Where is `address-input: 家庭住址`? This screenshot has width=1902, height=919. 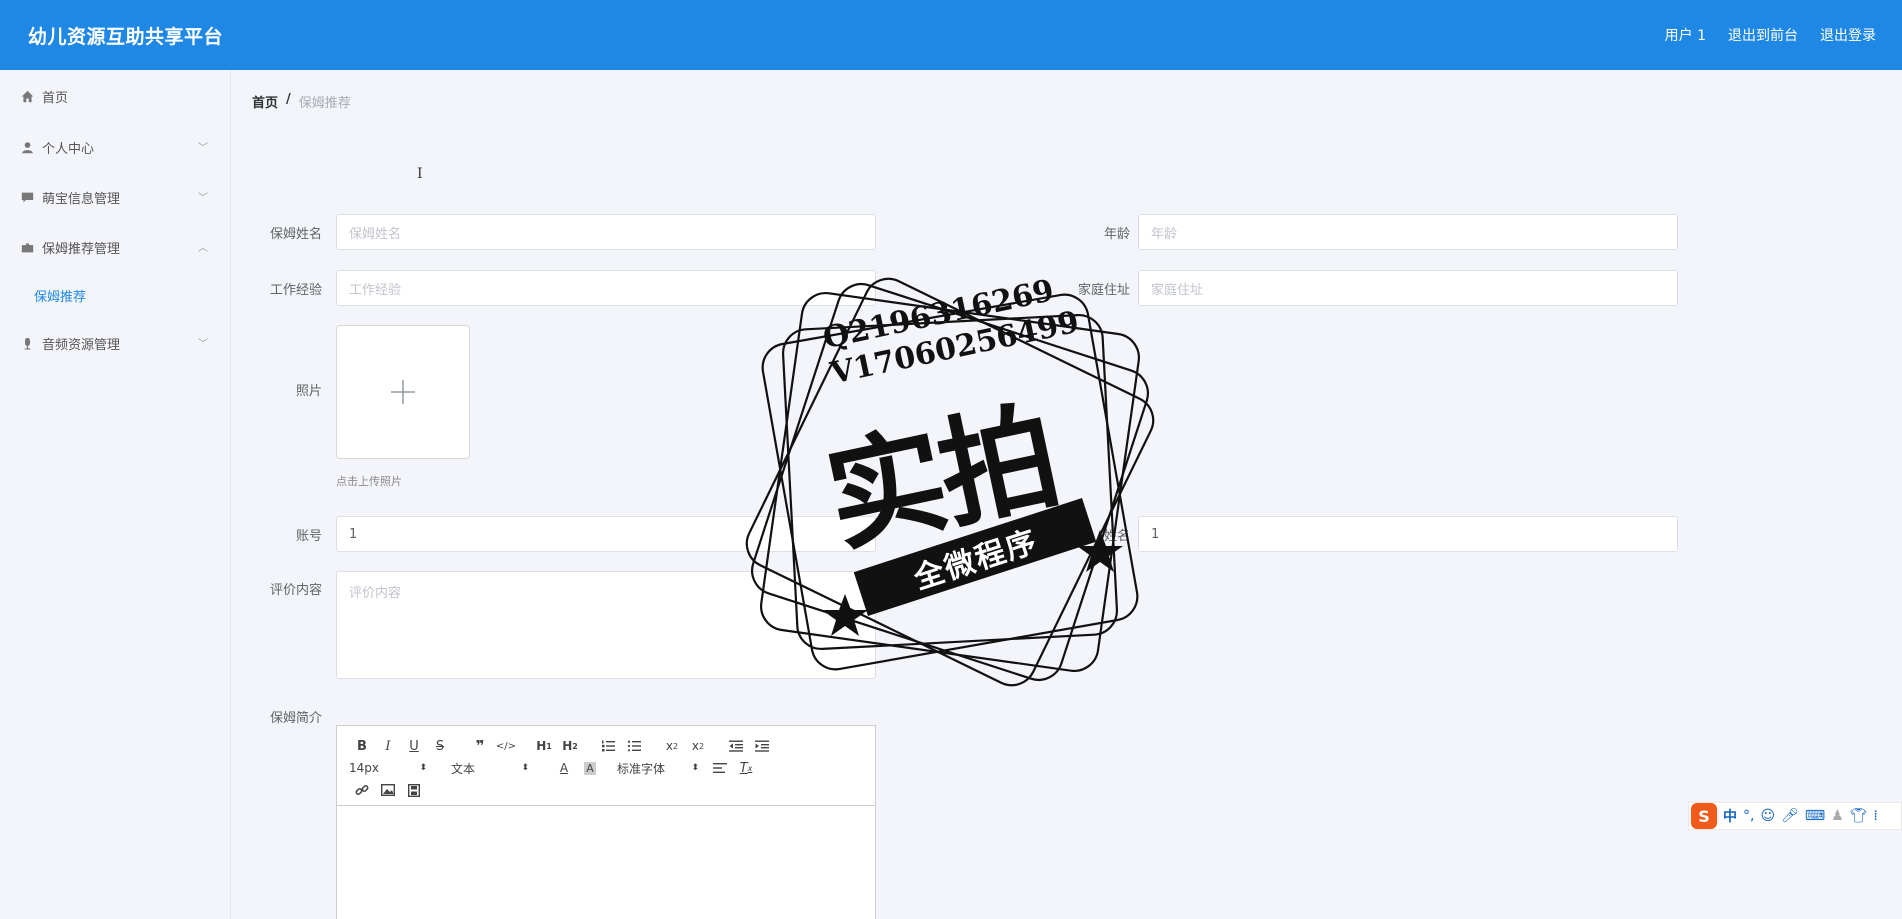
address-input: 家庭住址 is located at coordinates (1408, 288).